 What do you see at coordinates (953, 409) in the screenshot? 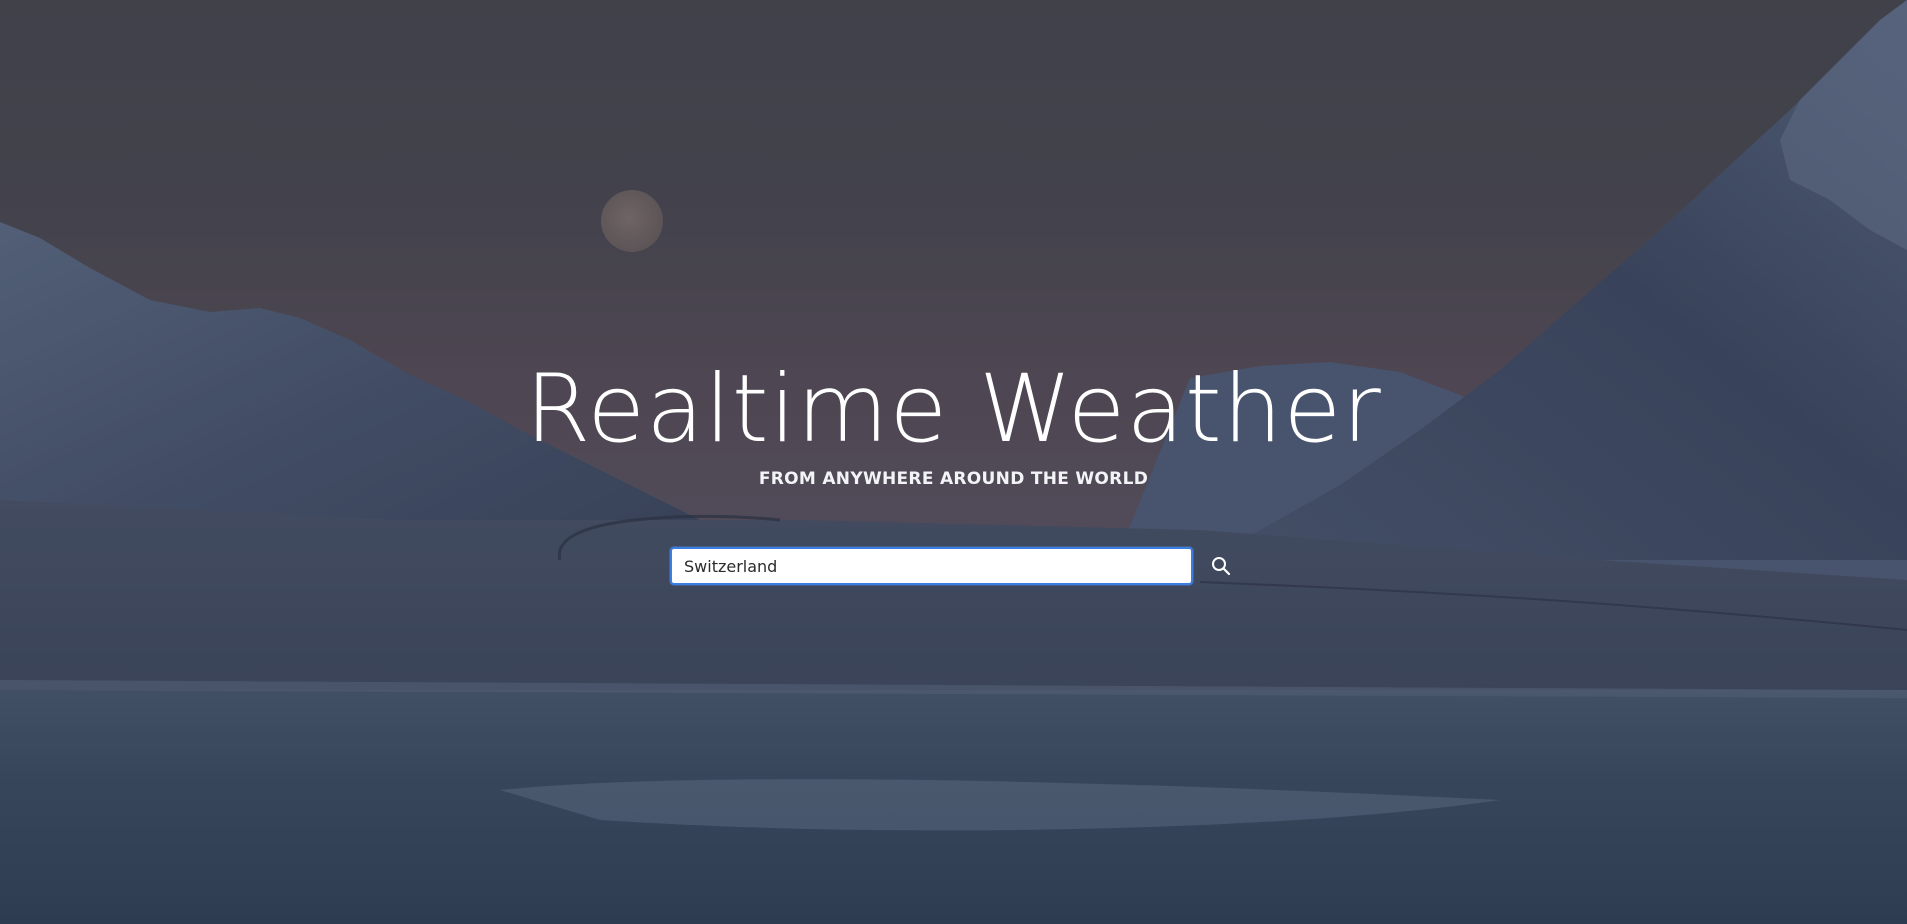
I see `page-title: Realtime Weather` at bounding box center [953, 409].